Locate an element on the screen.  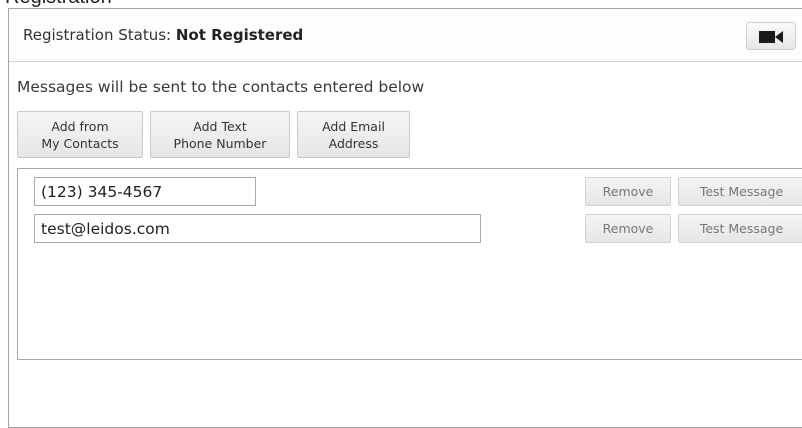
add-text-phone-line1: Add Text is located at coordinates (220, 126).